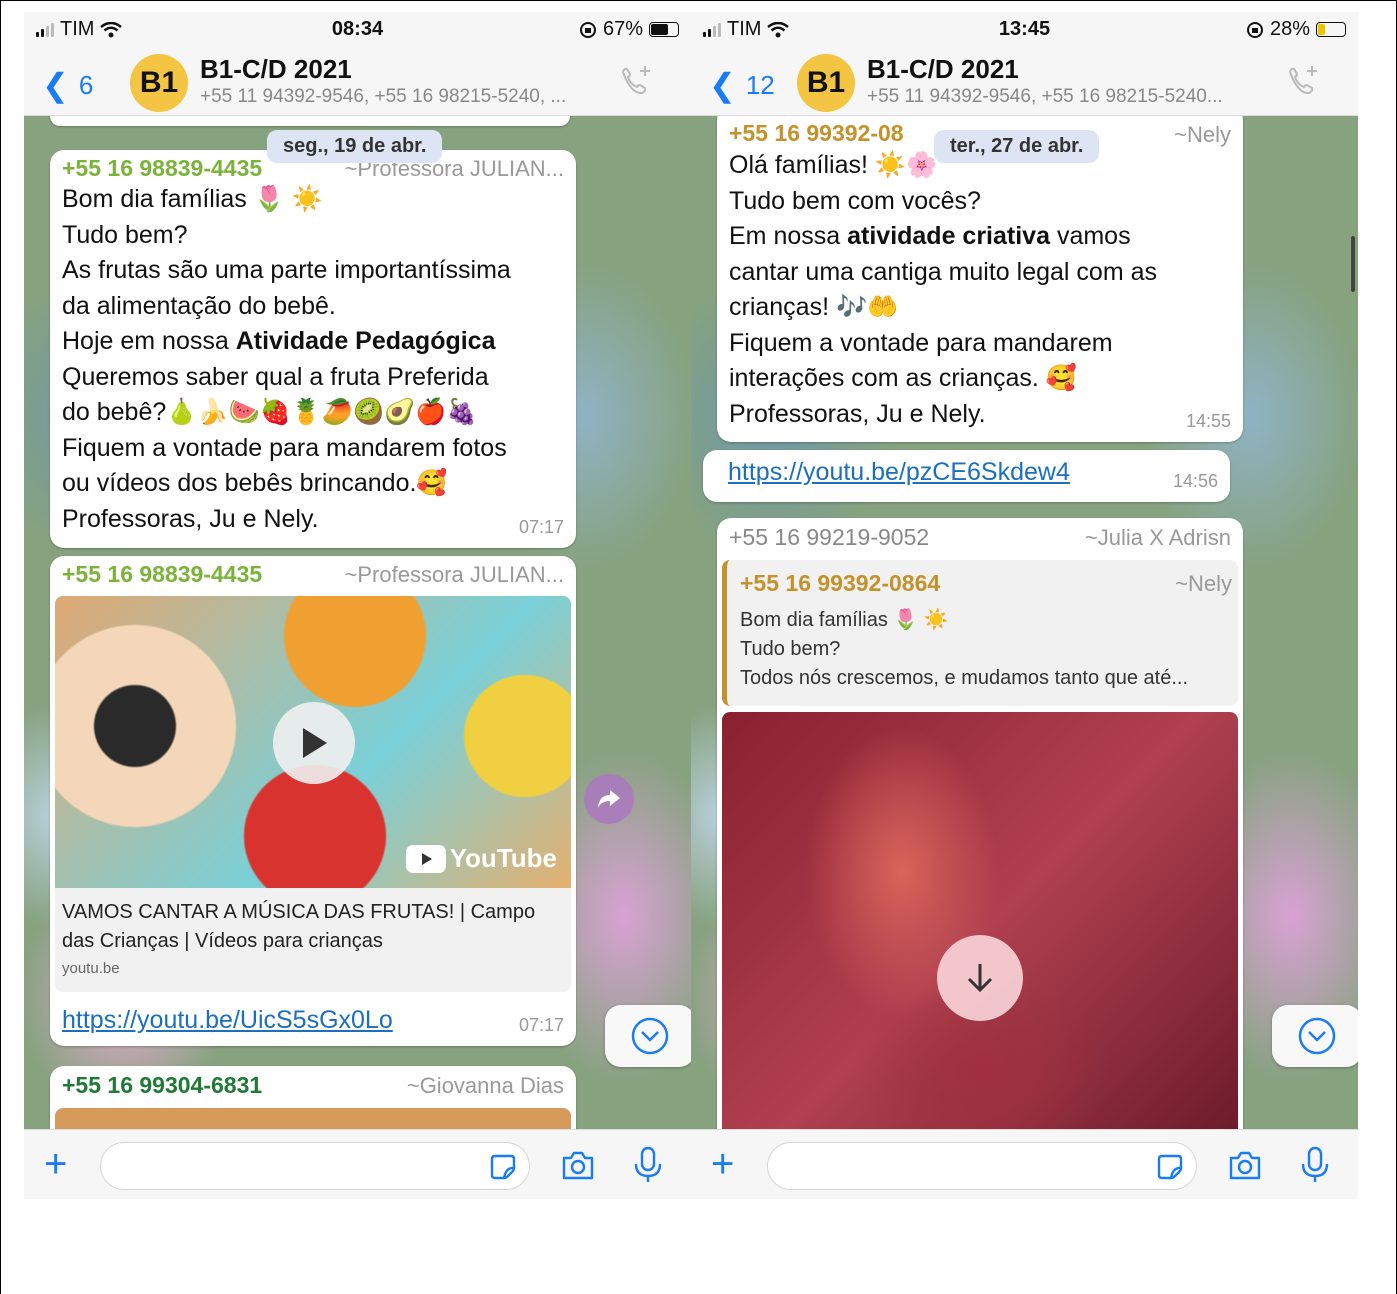 This screenshot has width=1397, height=1294. Describe the element at coordinates (125, 234) in the screenshot. I see `message-line: Tudo bem?` at that location.